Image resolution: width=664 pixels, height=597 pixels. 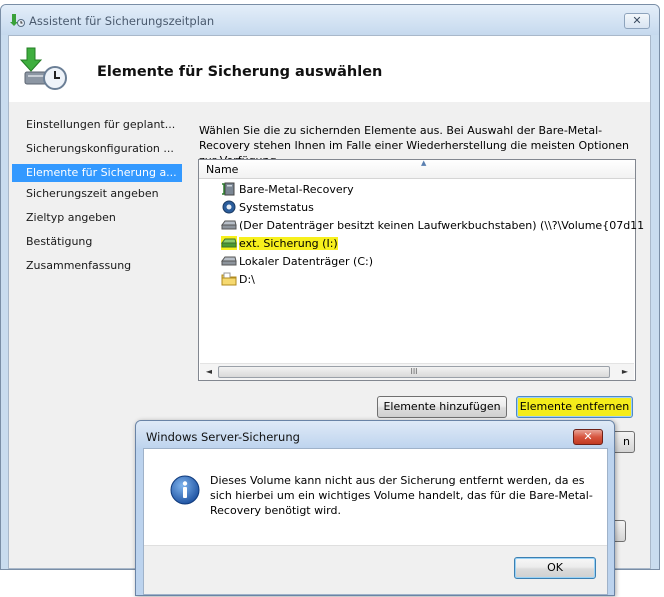 I want to click on folder-icon, so click(x=229, y=279).